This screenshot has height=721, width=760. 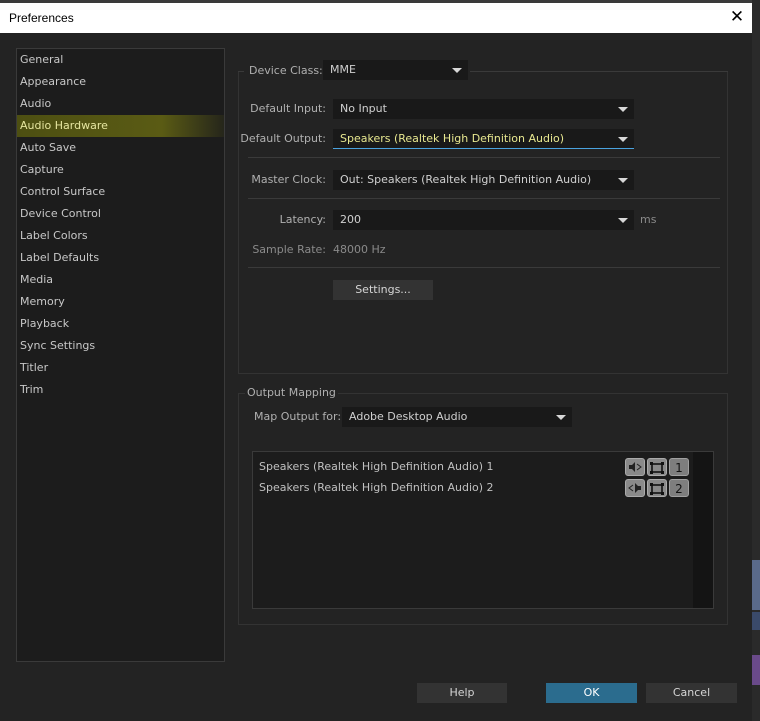 I want to click on sidebar-item-general: General, so click(x=120, y=60).